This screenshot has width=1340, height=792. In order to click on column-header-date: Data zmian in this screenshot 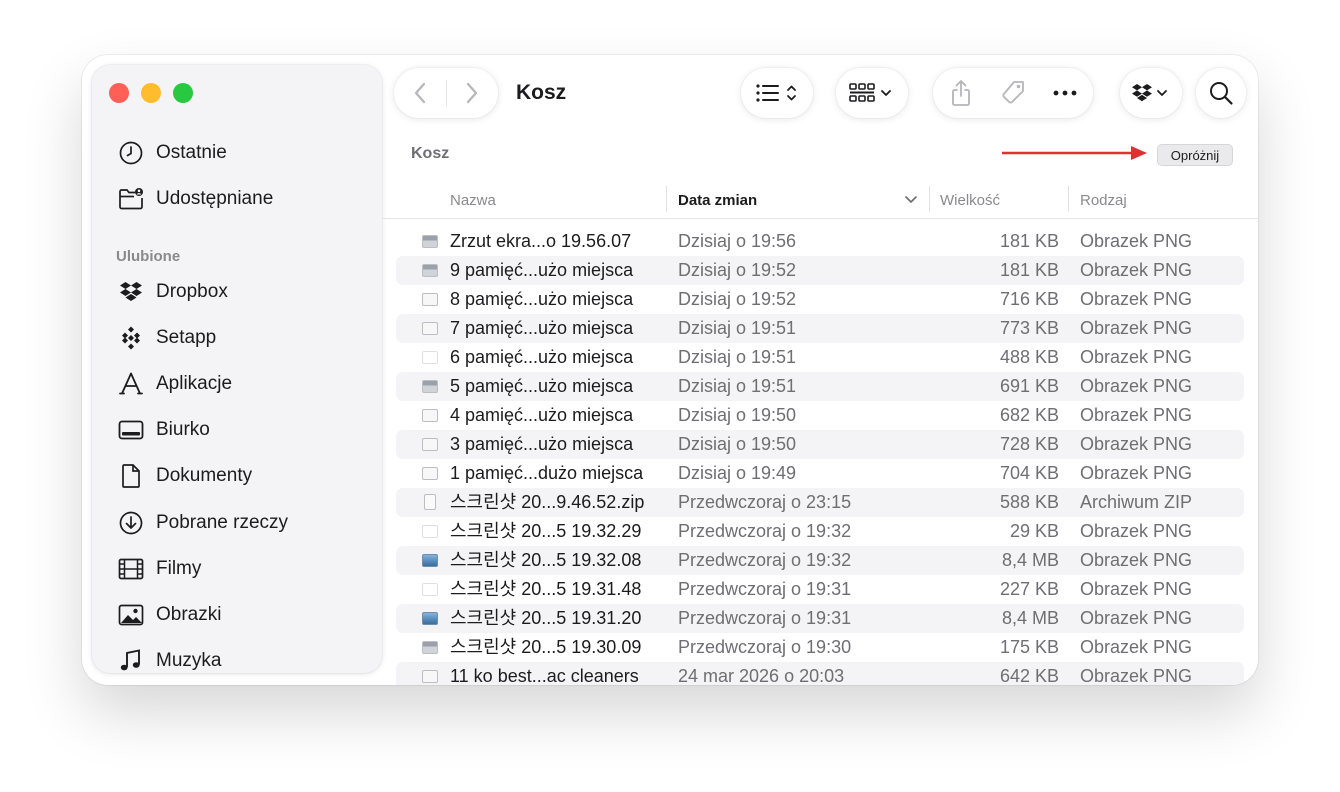, I will do `click(798, 200)`.